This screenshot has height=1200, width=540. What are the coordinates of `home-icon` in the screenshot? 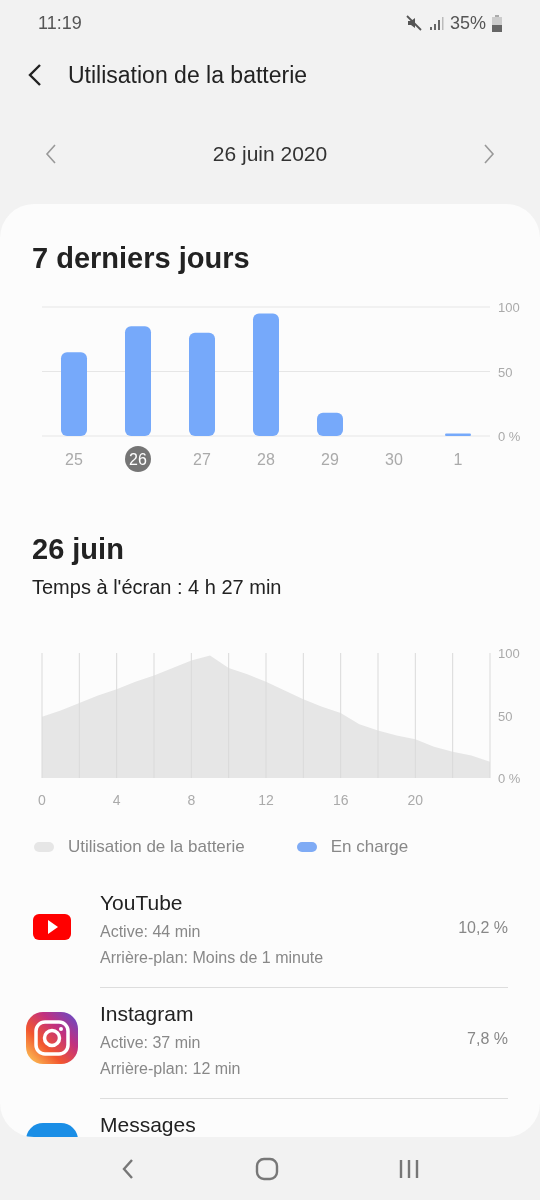 It's located at (267, 1168).